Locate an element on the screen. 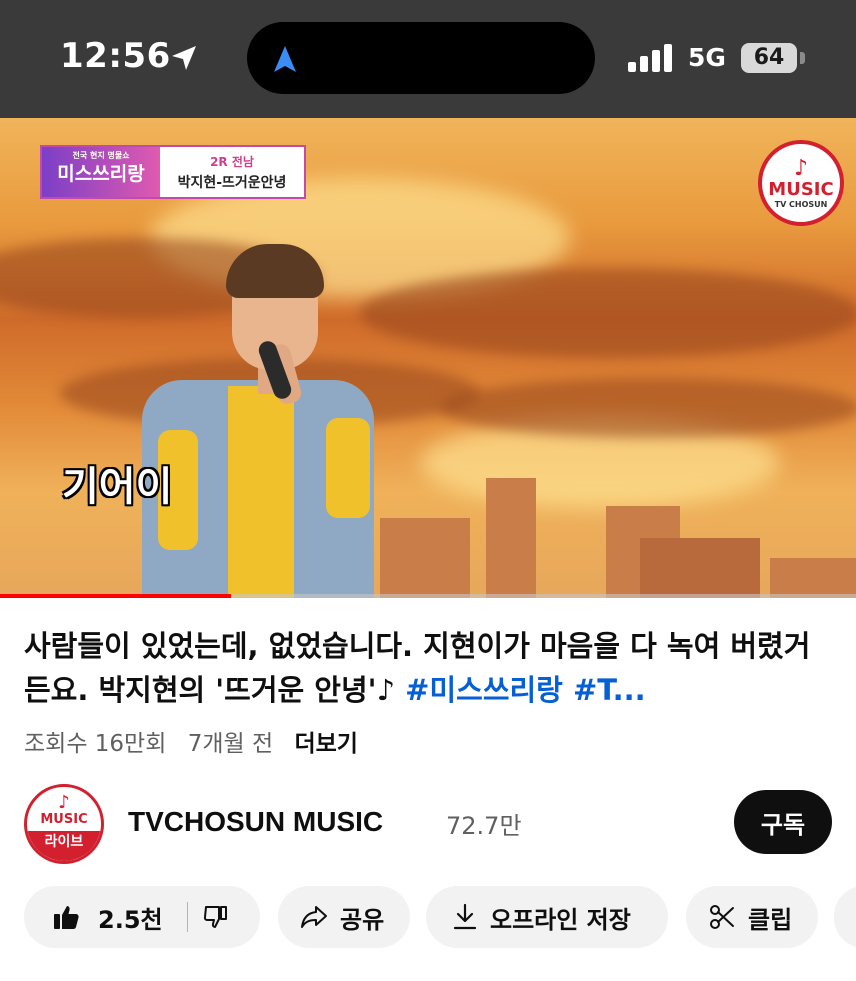 This screenshot has width=856, height=981. like-dislike-group: 2.5천 is located at coordinates (142, 917).